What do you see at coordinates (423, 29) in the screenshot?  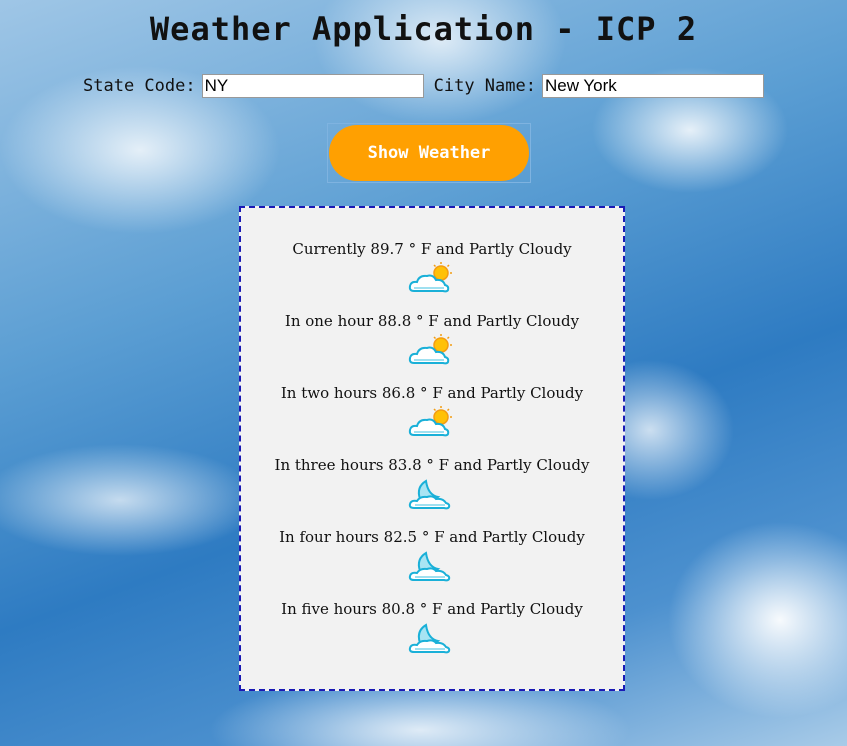 I see `page-title: Weather Application - ICP 2` at bounding box center [423, 29].